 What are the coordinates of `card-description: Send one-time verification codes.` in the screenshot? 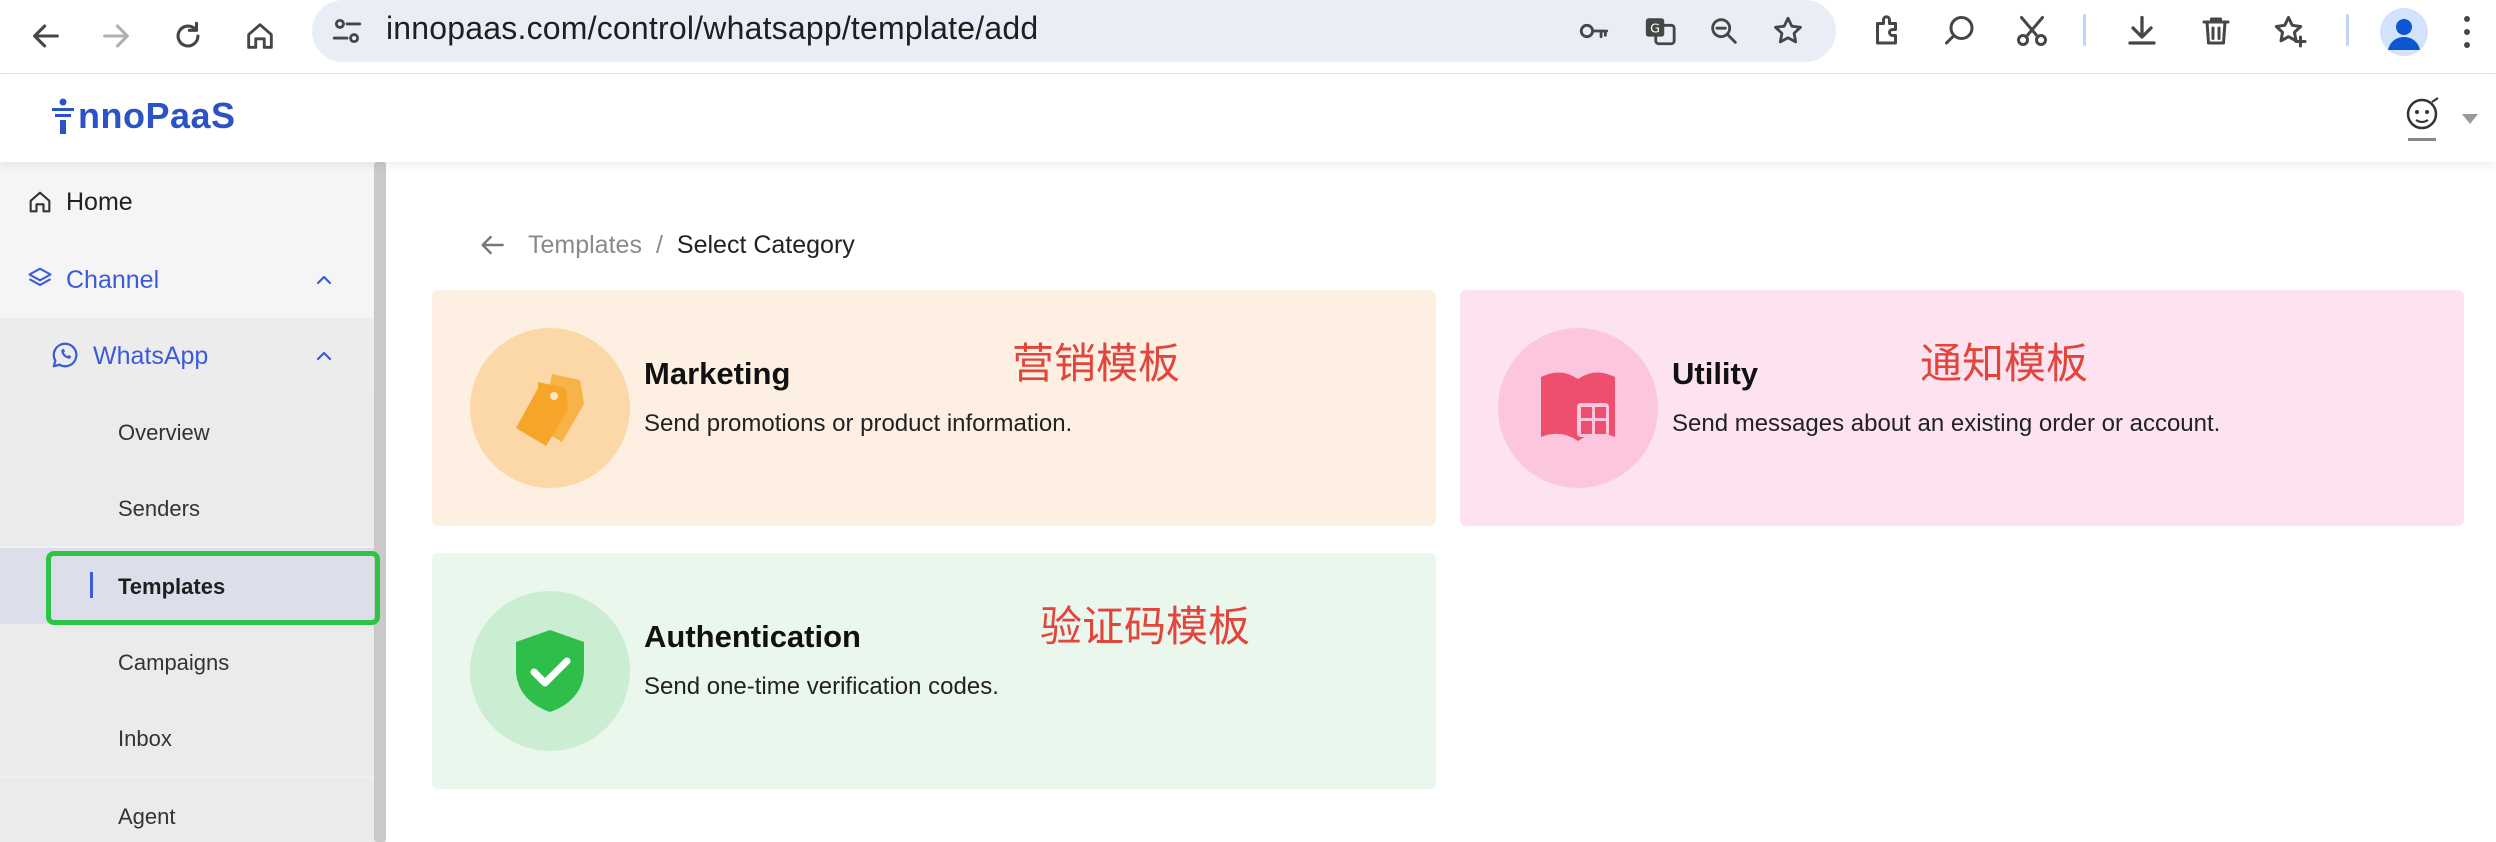 It's located at (821, 686).